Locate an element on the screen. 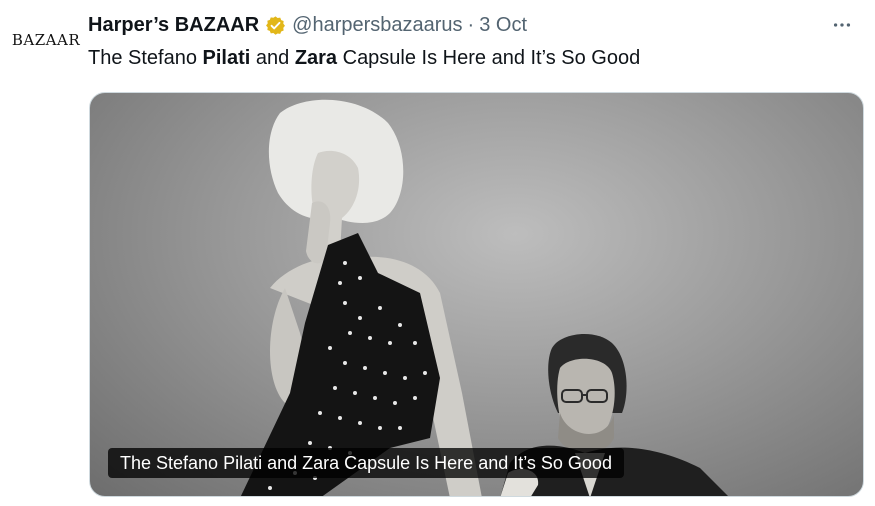 This screenshot has width=875, height=506. tweet-text-bold: Zara is located at coordinates (316, 58).